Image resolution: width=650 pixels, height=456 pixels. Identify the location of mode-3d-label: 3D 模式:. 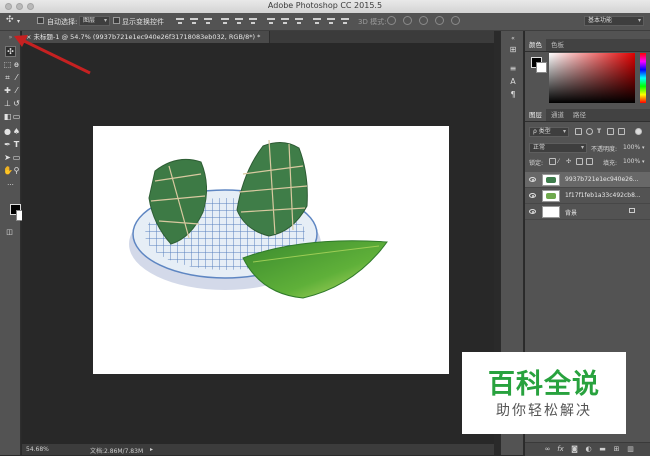
(372, 22).